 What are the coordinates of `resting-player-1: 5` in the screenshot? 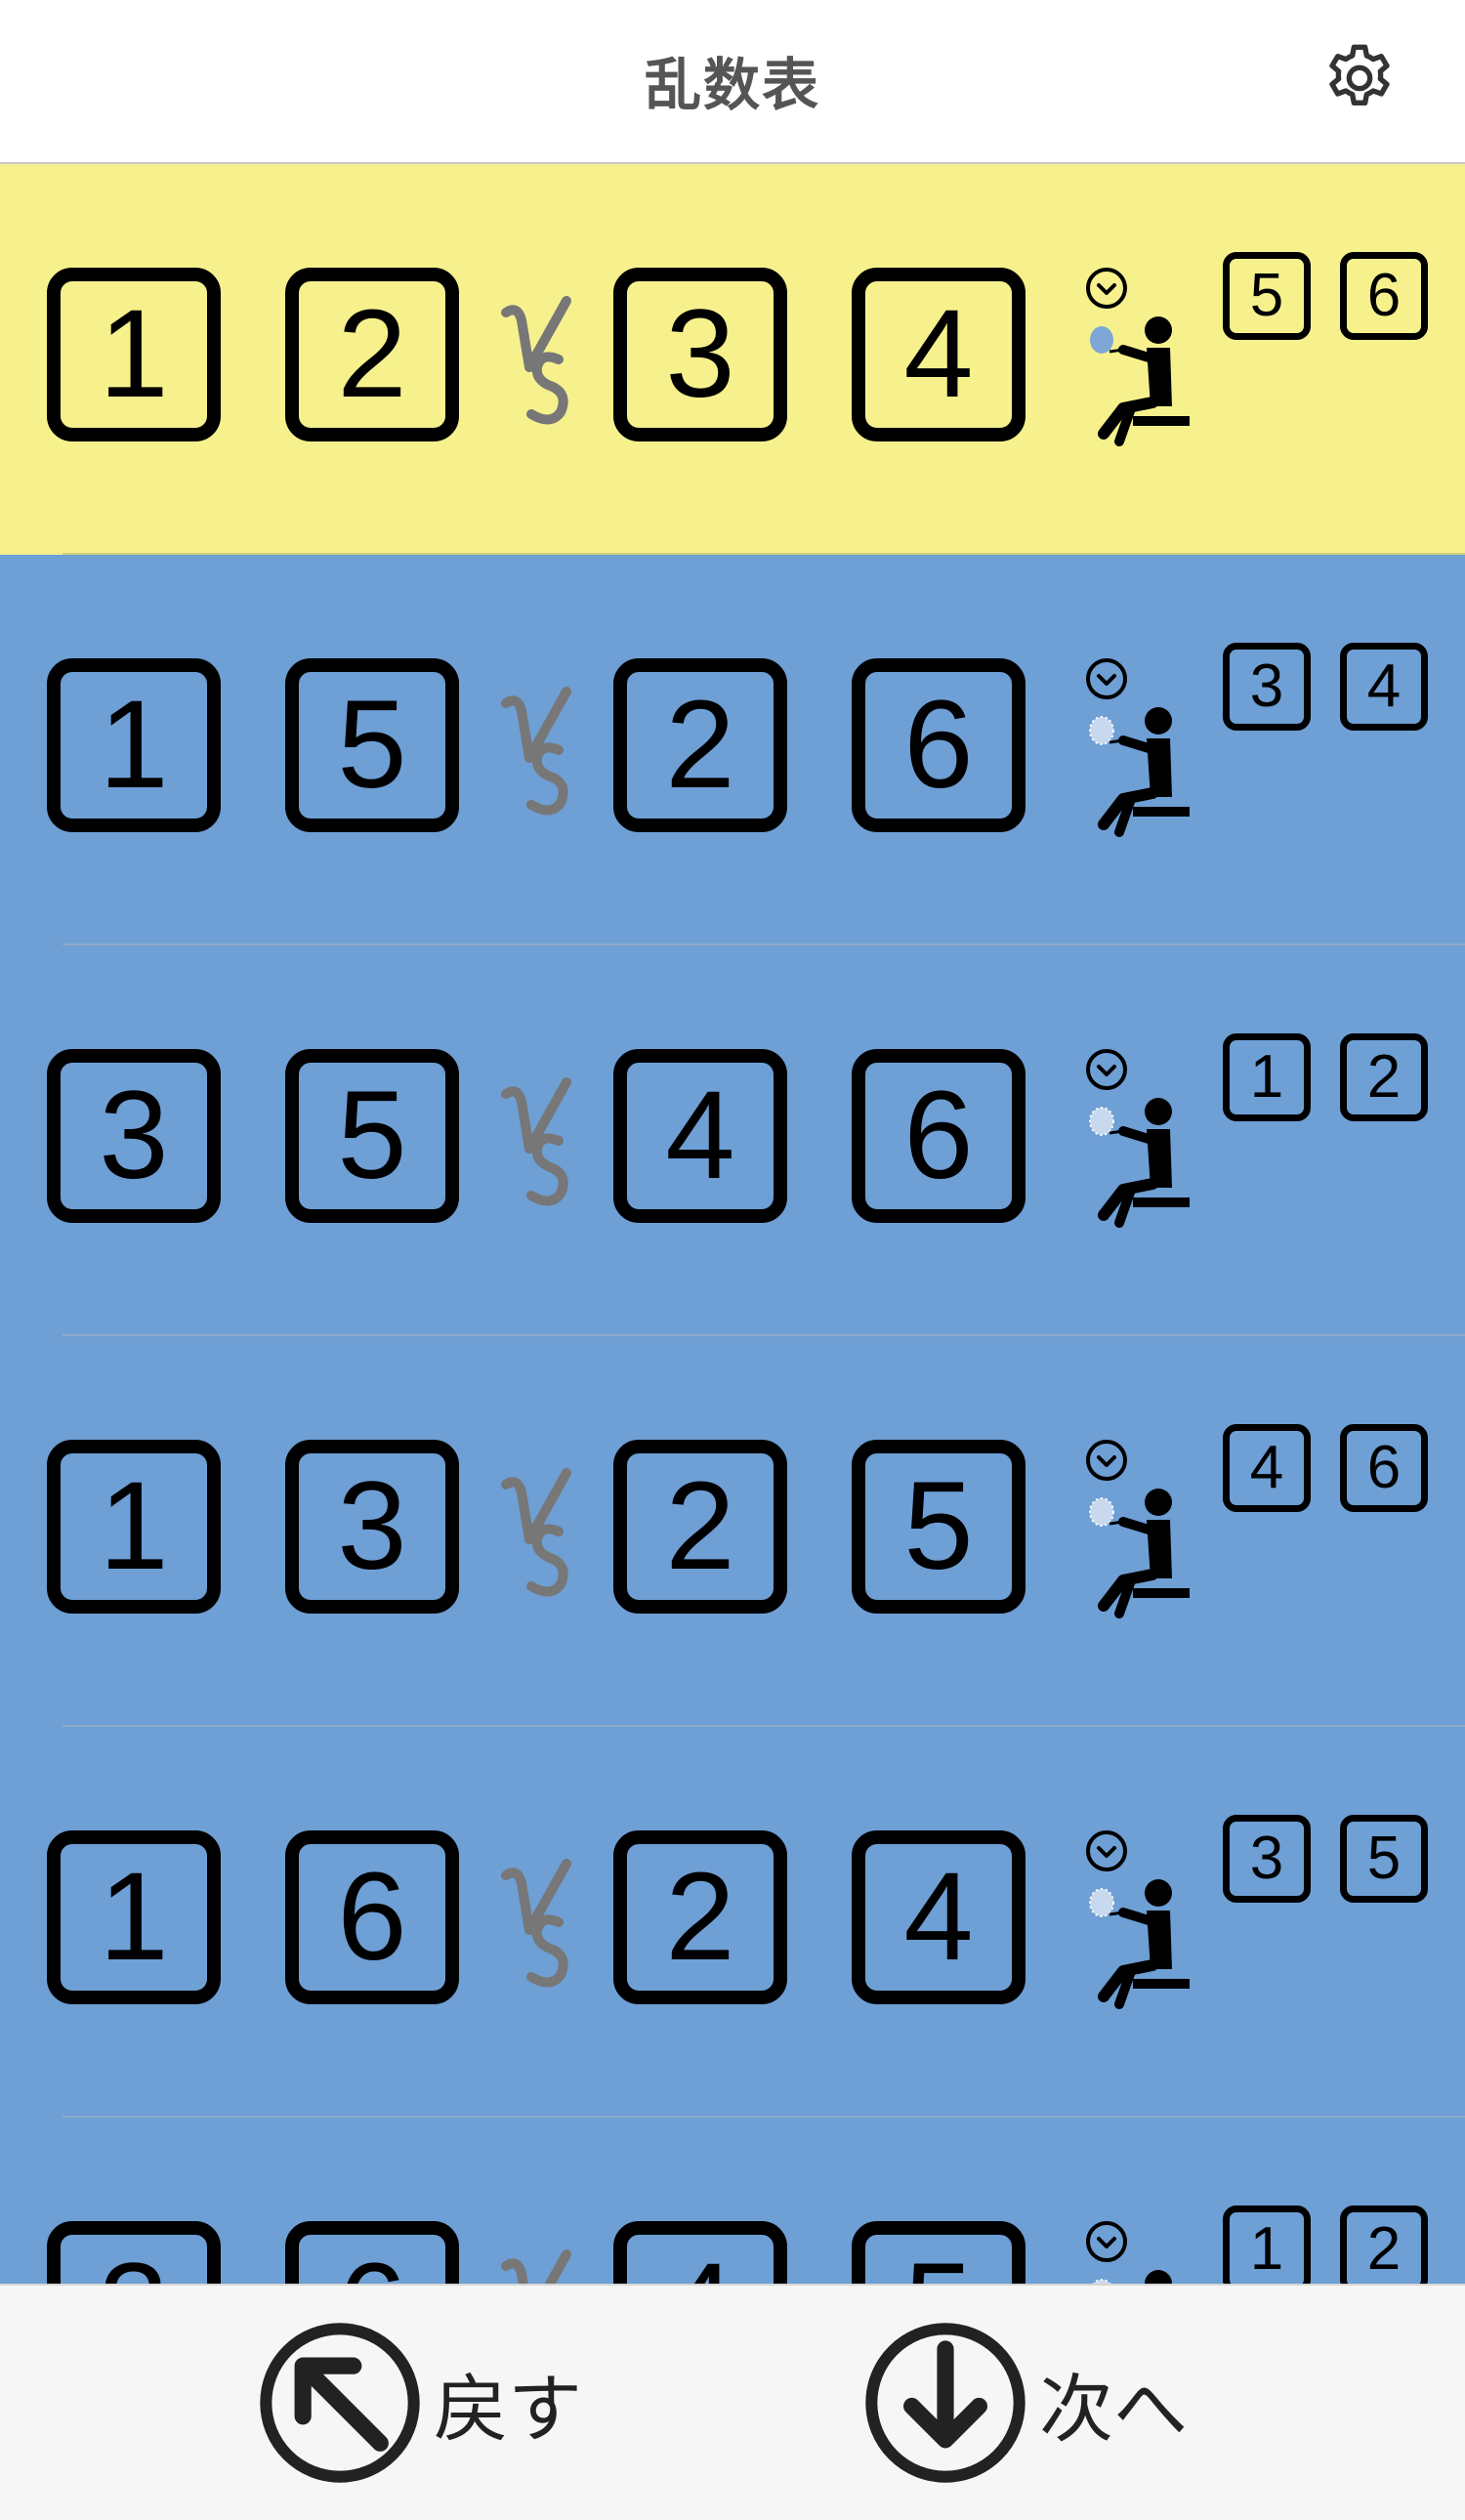 It's located at (1267, 296).